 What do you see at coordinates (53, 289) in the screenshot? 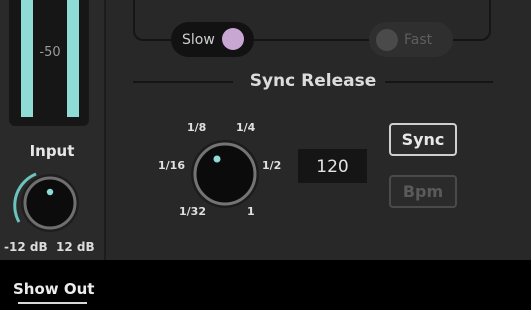
I see `show-out-tab: Show Out` at bounding box center [53, 289].